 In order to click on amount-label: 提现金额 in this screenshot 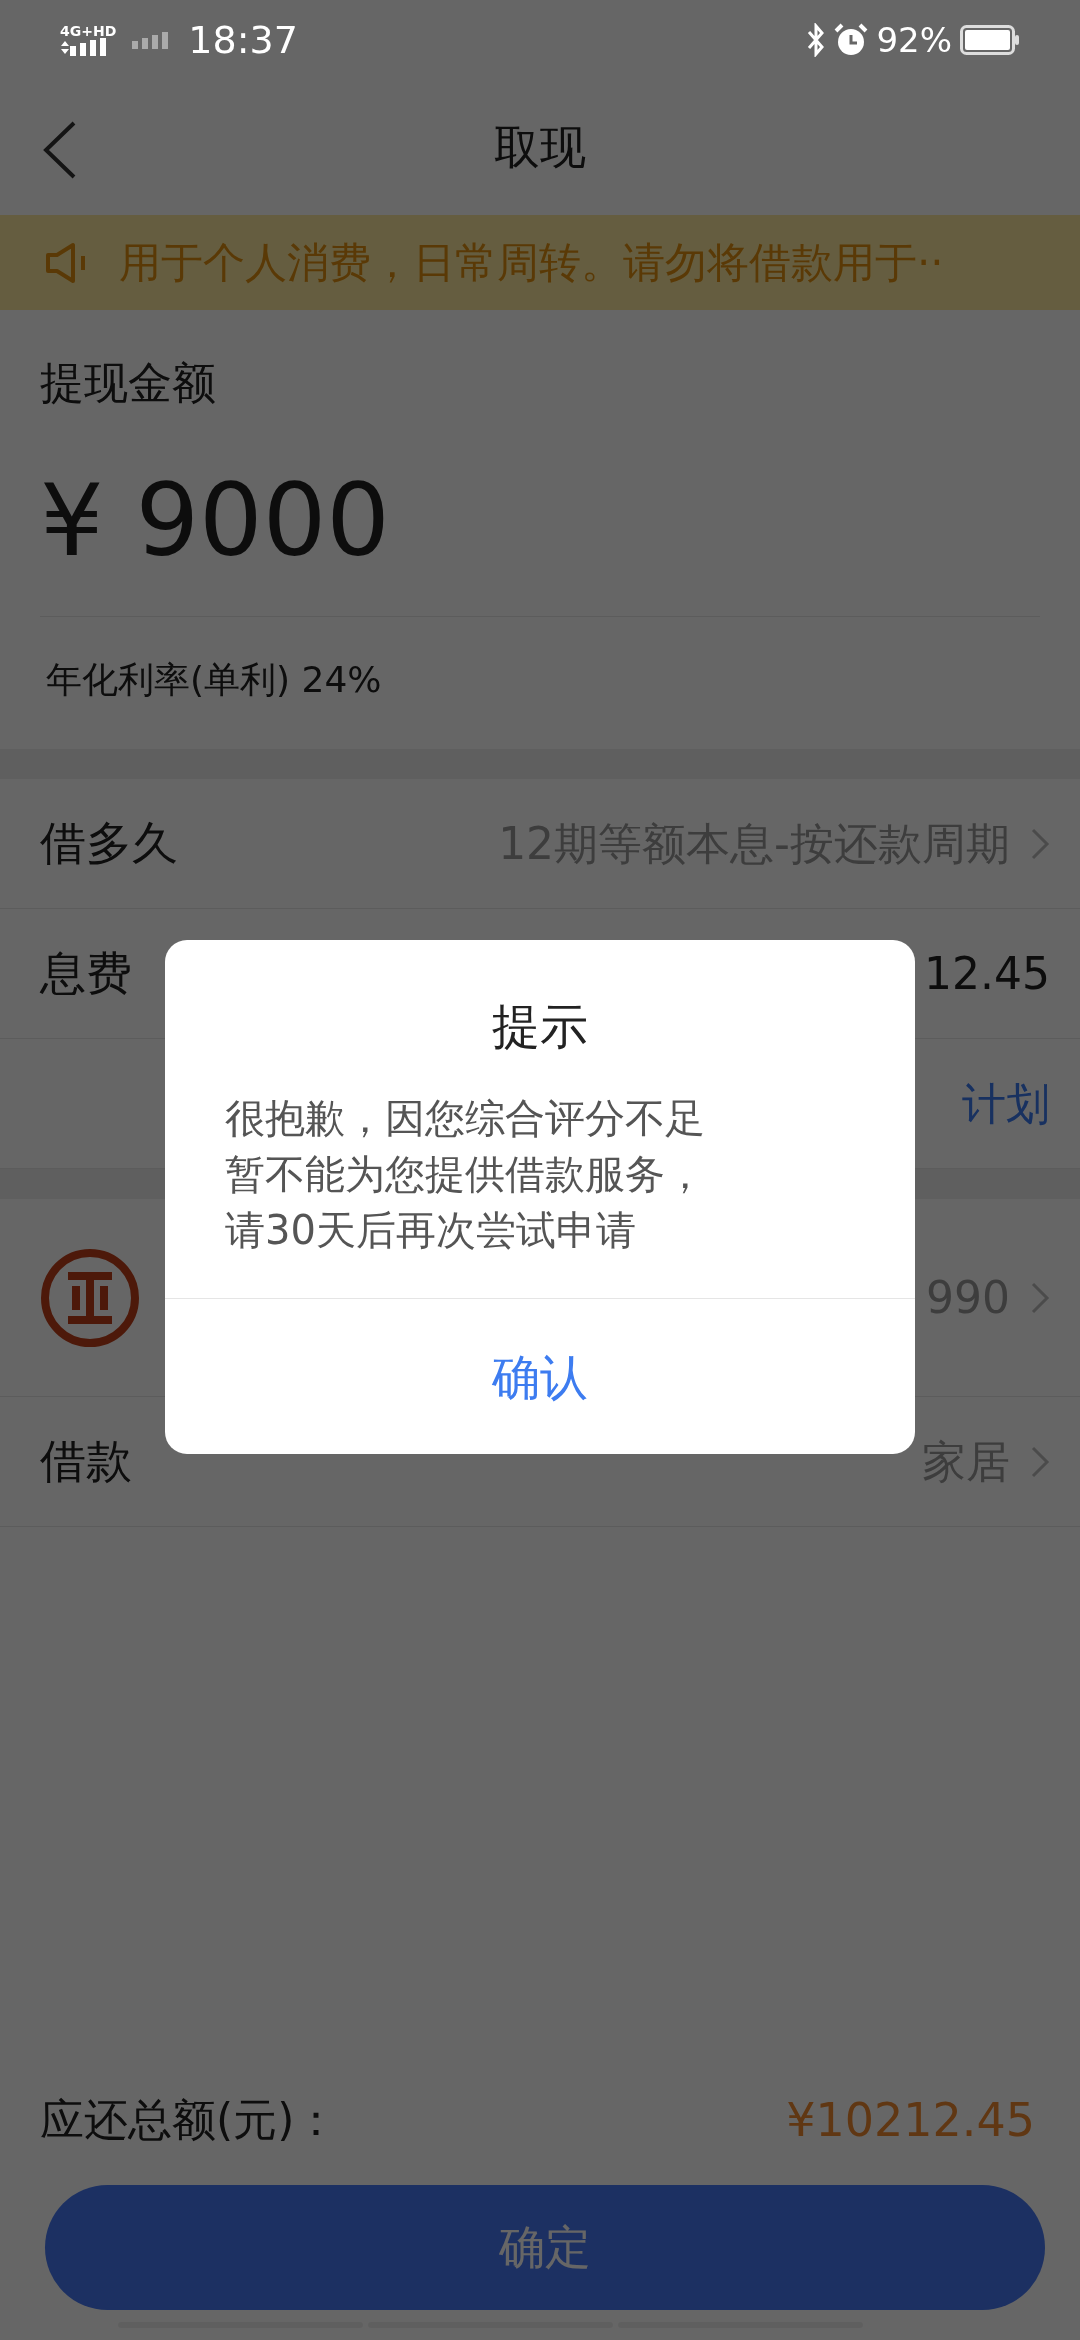, I will do `click(128, 383)`.